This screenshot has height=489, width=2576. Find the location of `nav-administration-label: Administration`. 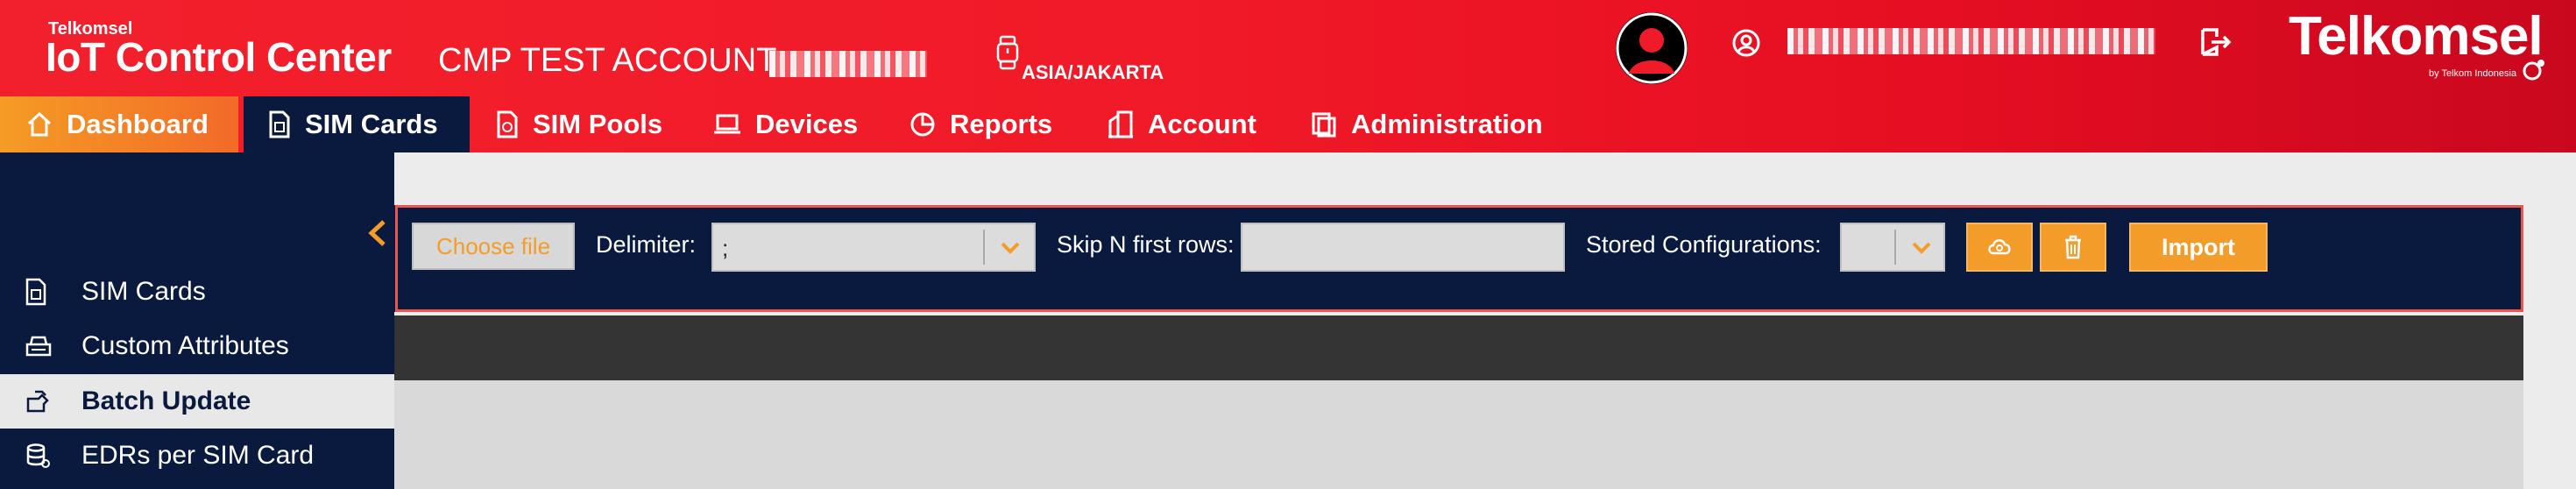

nav-administration-label: Administration is located at coordinates (1447, 124).